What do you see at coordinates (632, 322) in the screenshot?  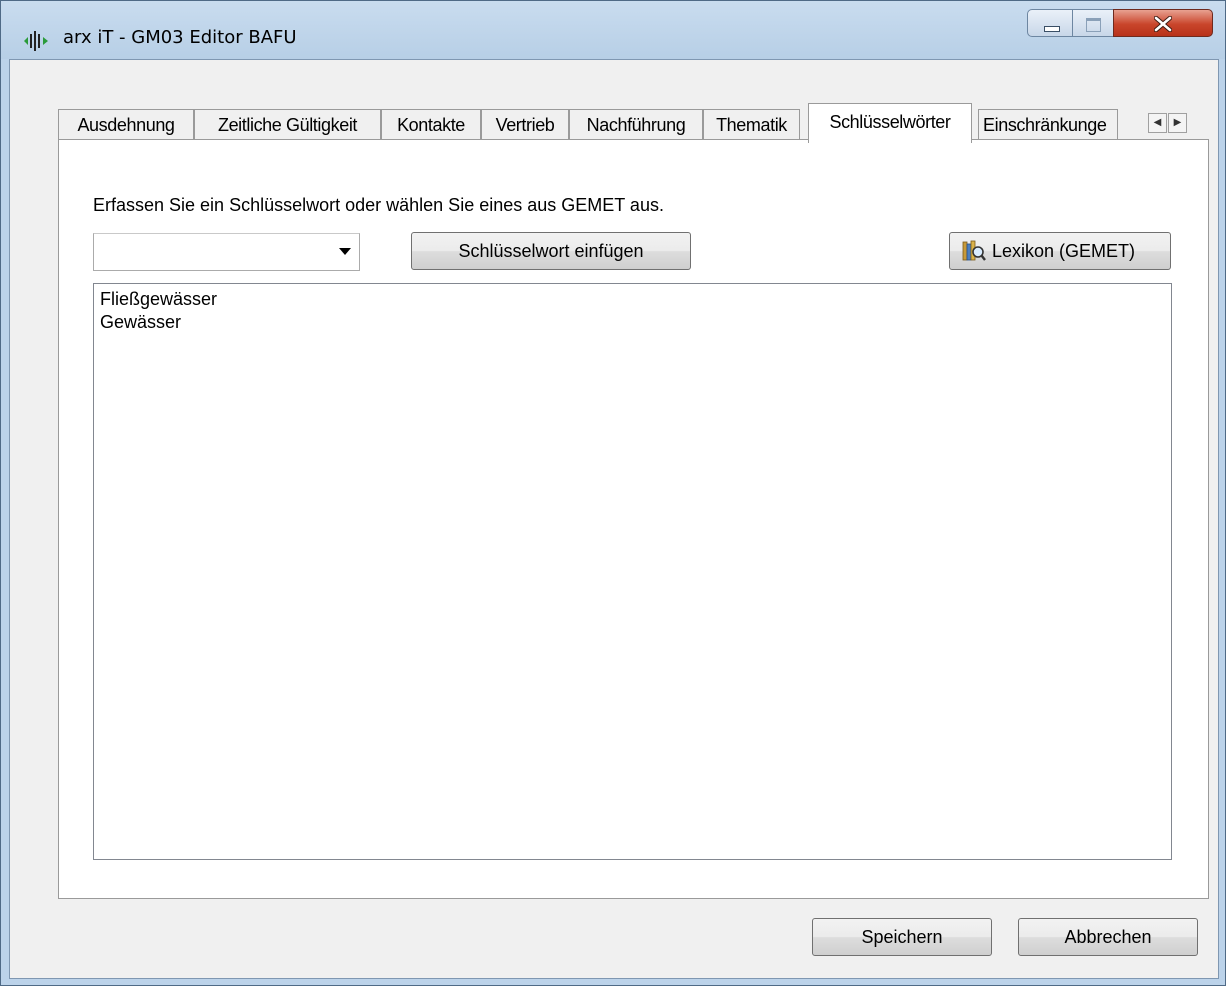 I see `list-item: Gewässer` at bounding box center [632, 322].